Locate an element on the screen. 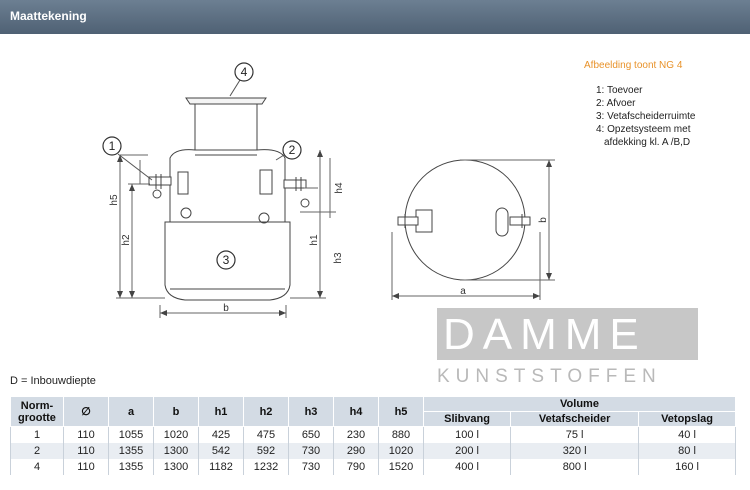  logo-bottom-text: KUNSTSTOFFEN is located at coordinates (549, 376).